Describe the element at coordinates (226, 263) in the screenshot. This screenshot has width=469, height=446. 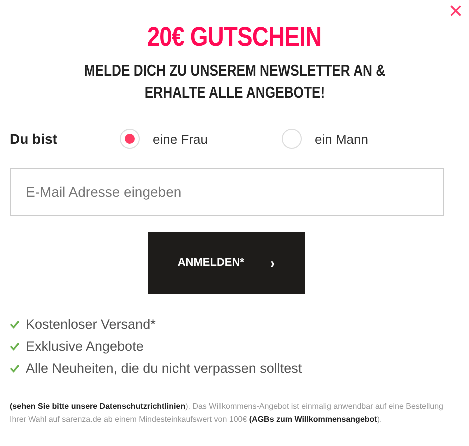
I see `subscribe-button: ANMELDEN* ›` at that location.